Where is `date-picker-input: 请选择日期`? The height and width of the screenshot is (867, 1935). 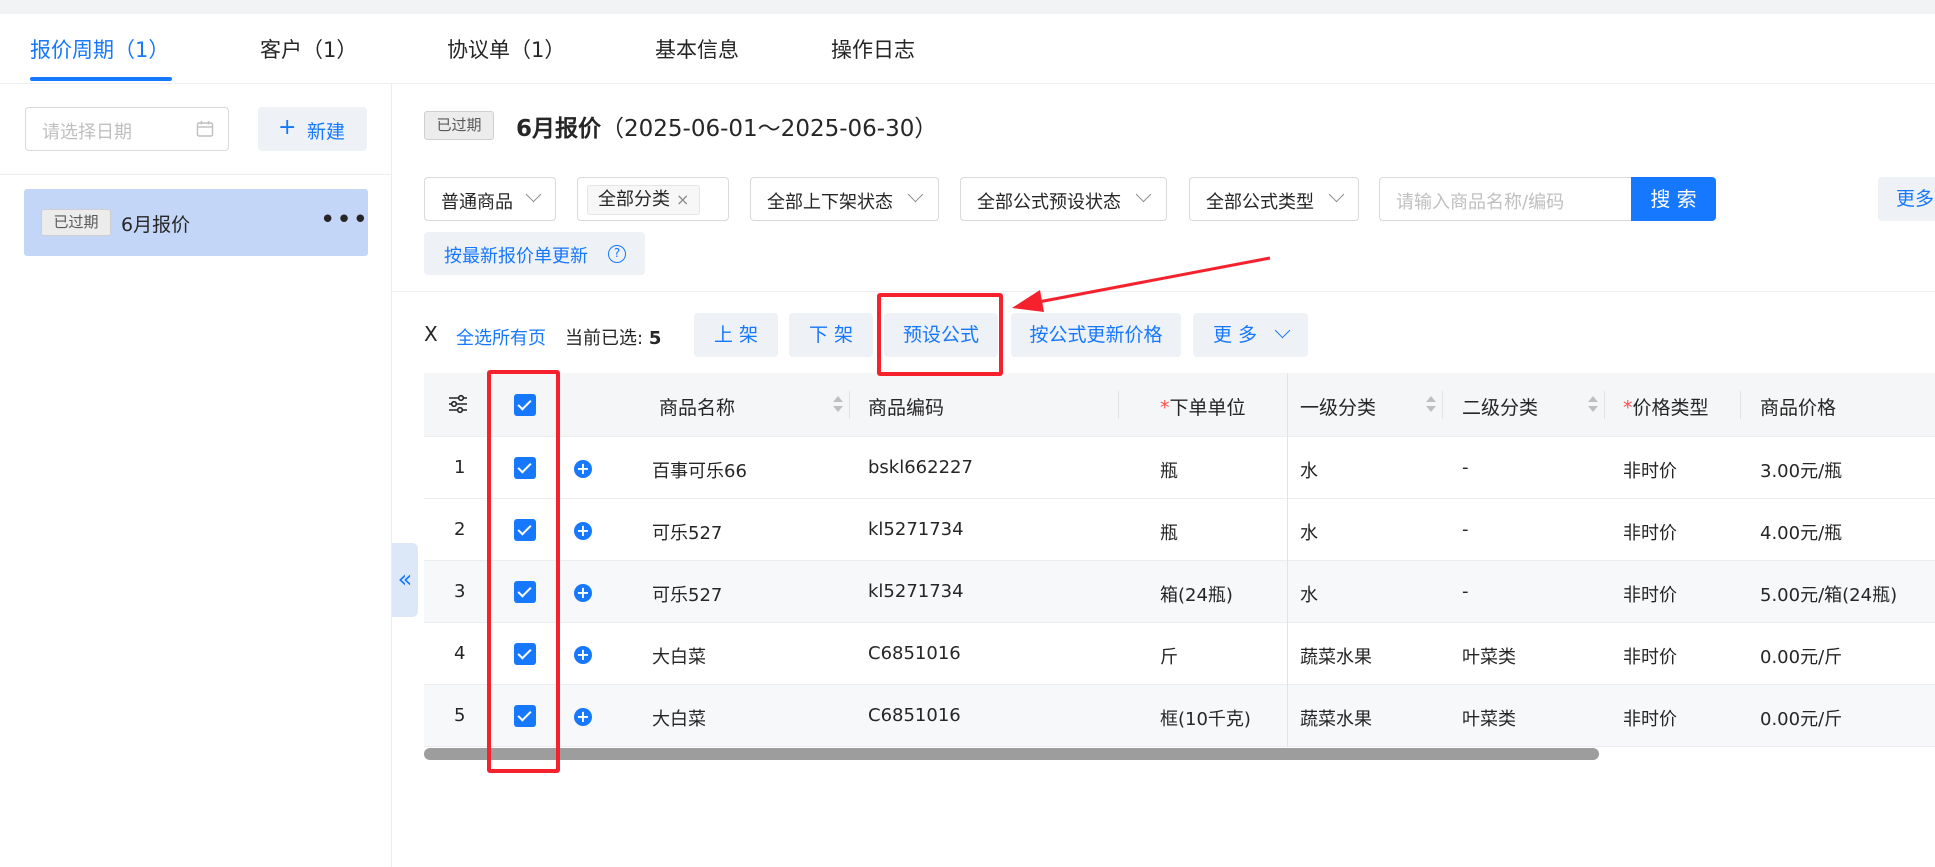 date-picker-input: 请选择日期 is located at coordinates (127, 129).